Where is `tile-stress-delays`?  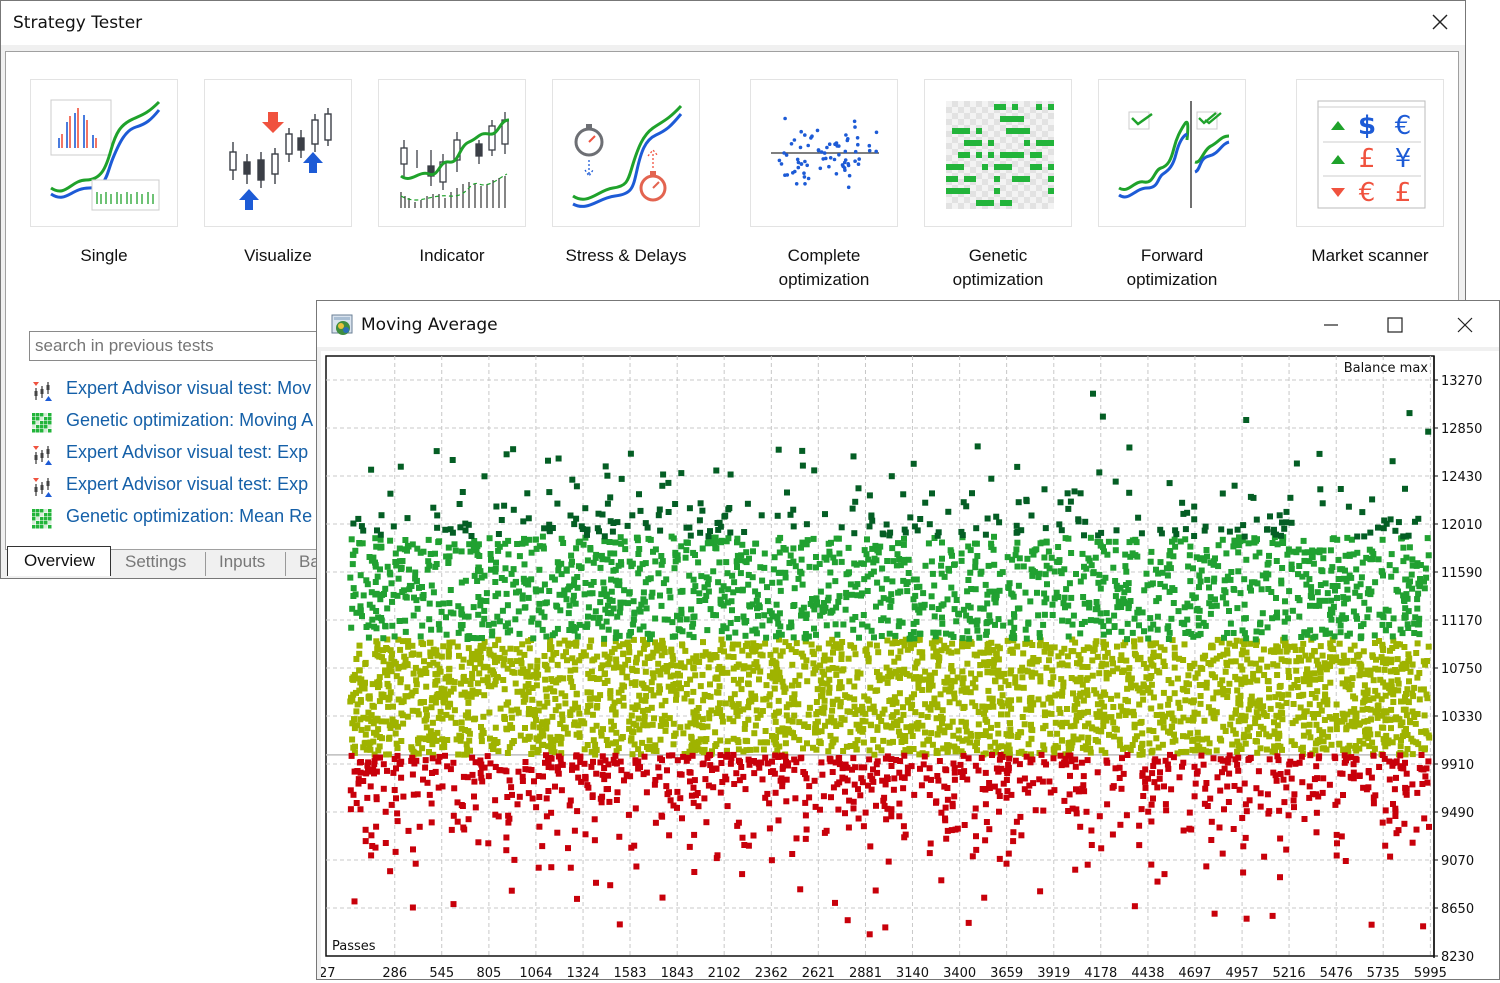
tile-stress-delays is located at coordinates (626, 153).